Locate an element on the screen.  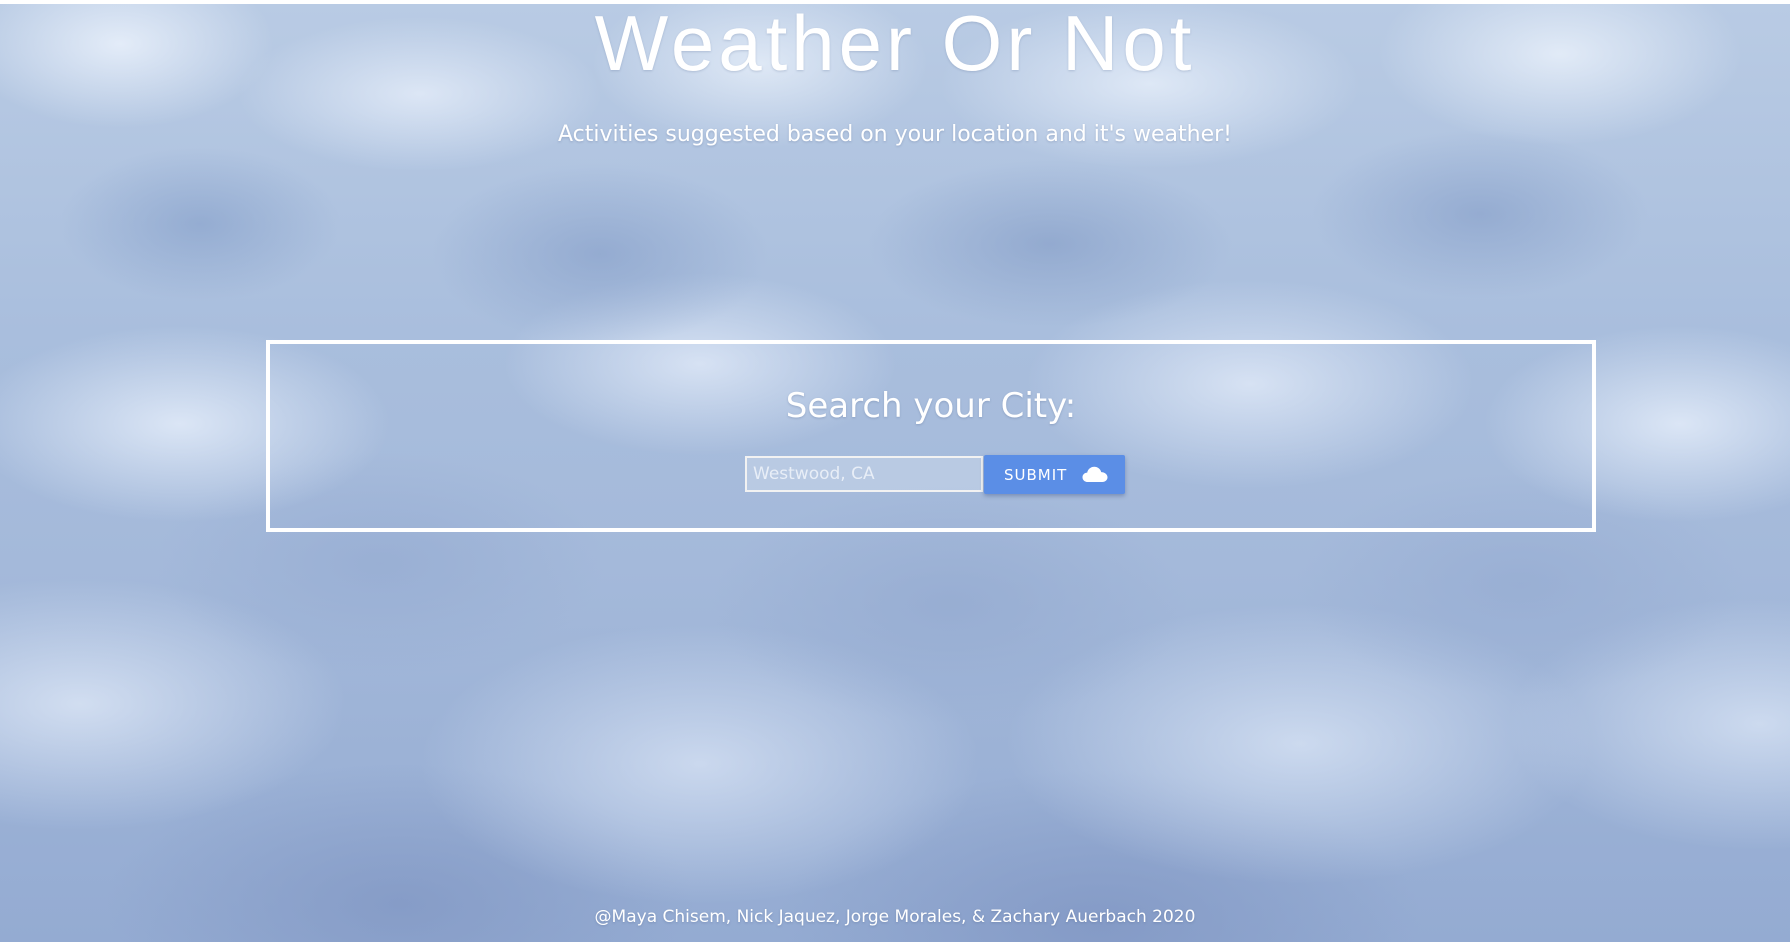
city-search-input is located at coordinates (864, 474).